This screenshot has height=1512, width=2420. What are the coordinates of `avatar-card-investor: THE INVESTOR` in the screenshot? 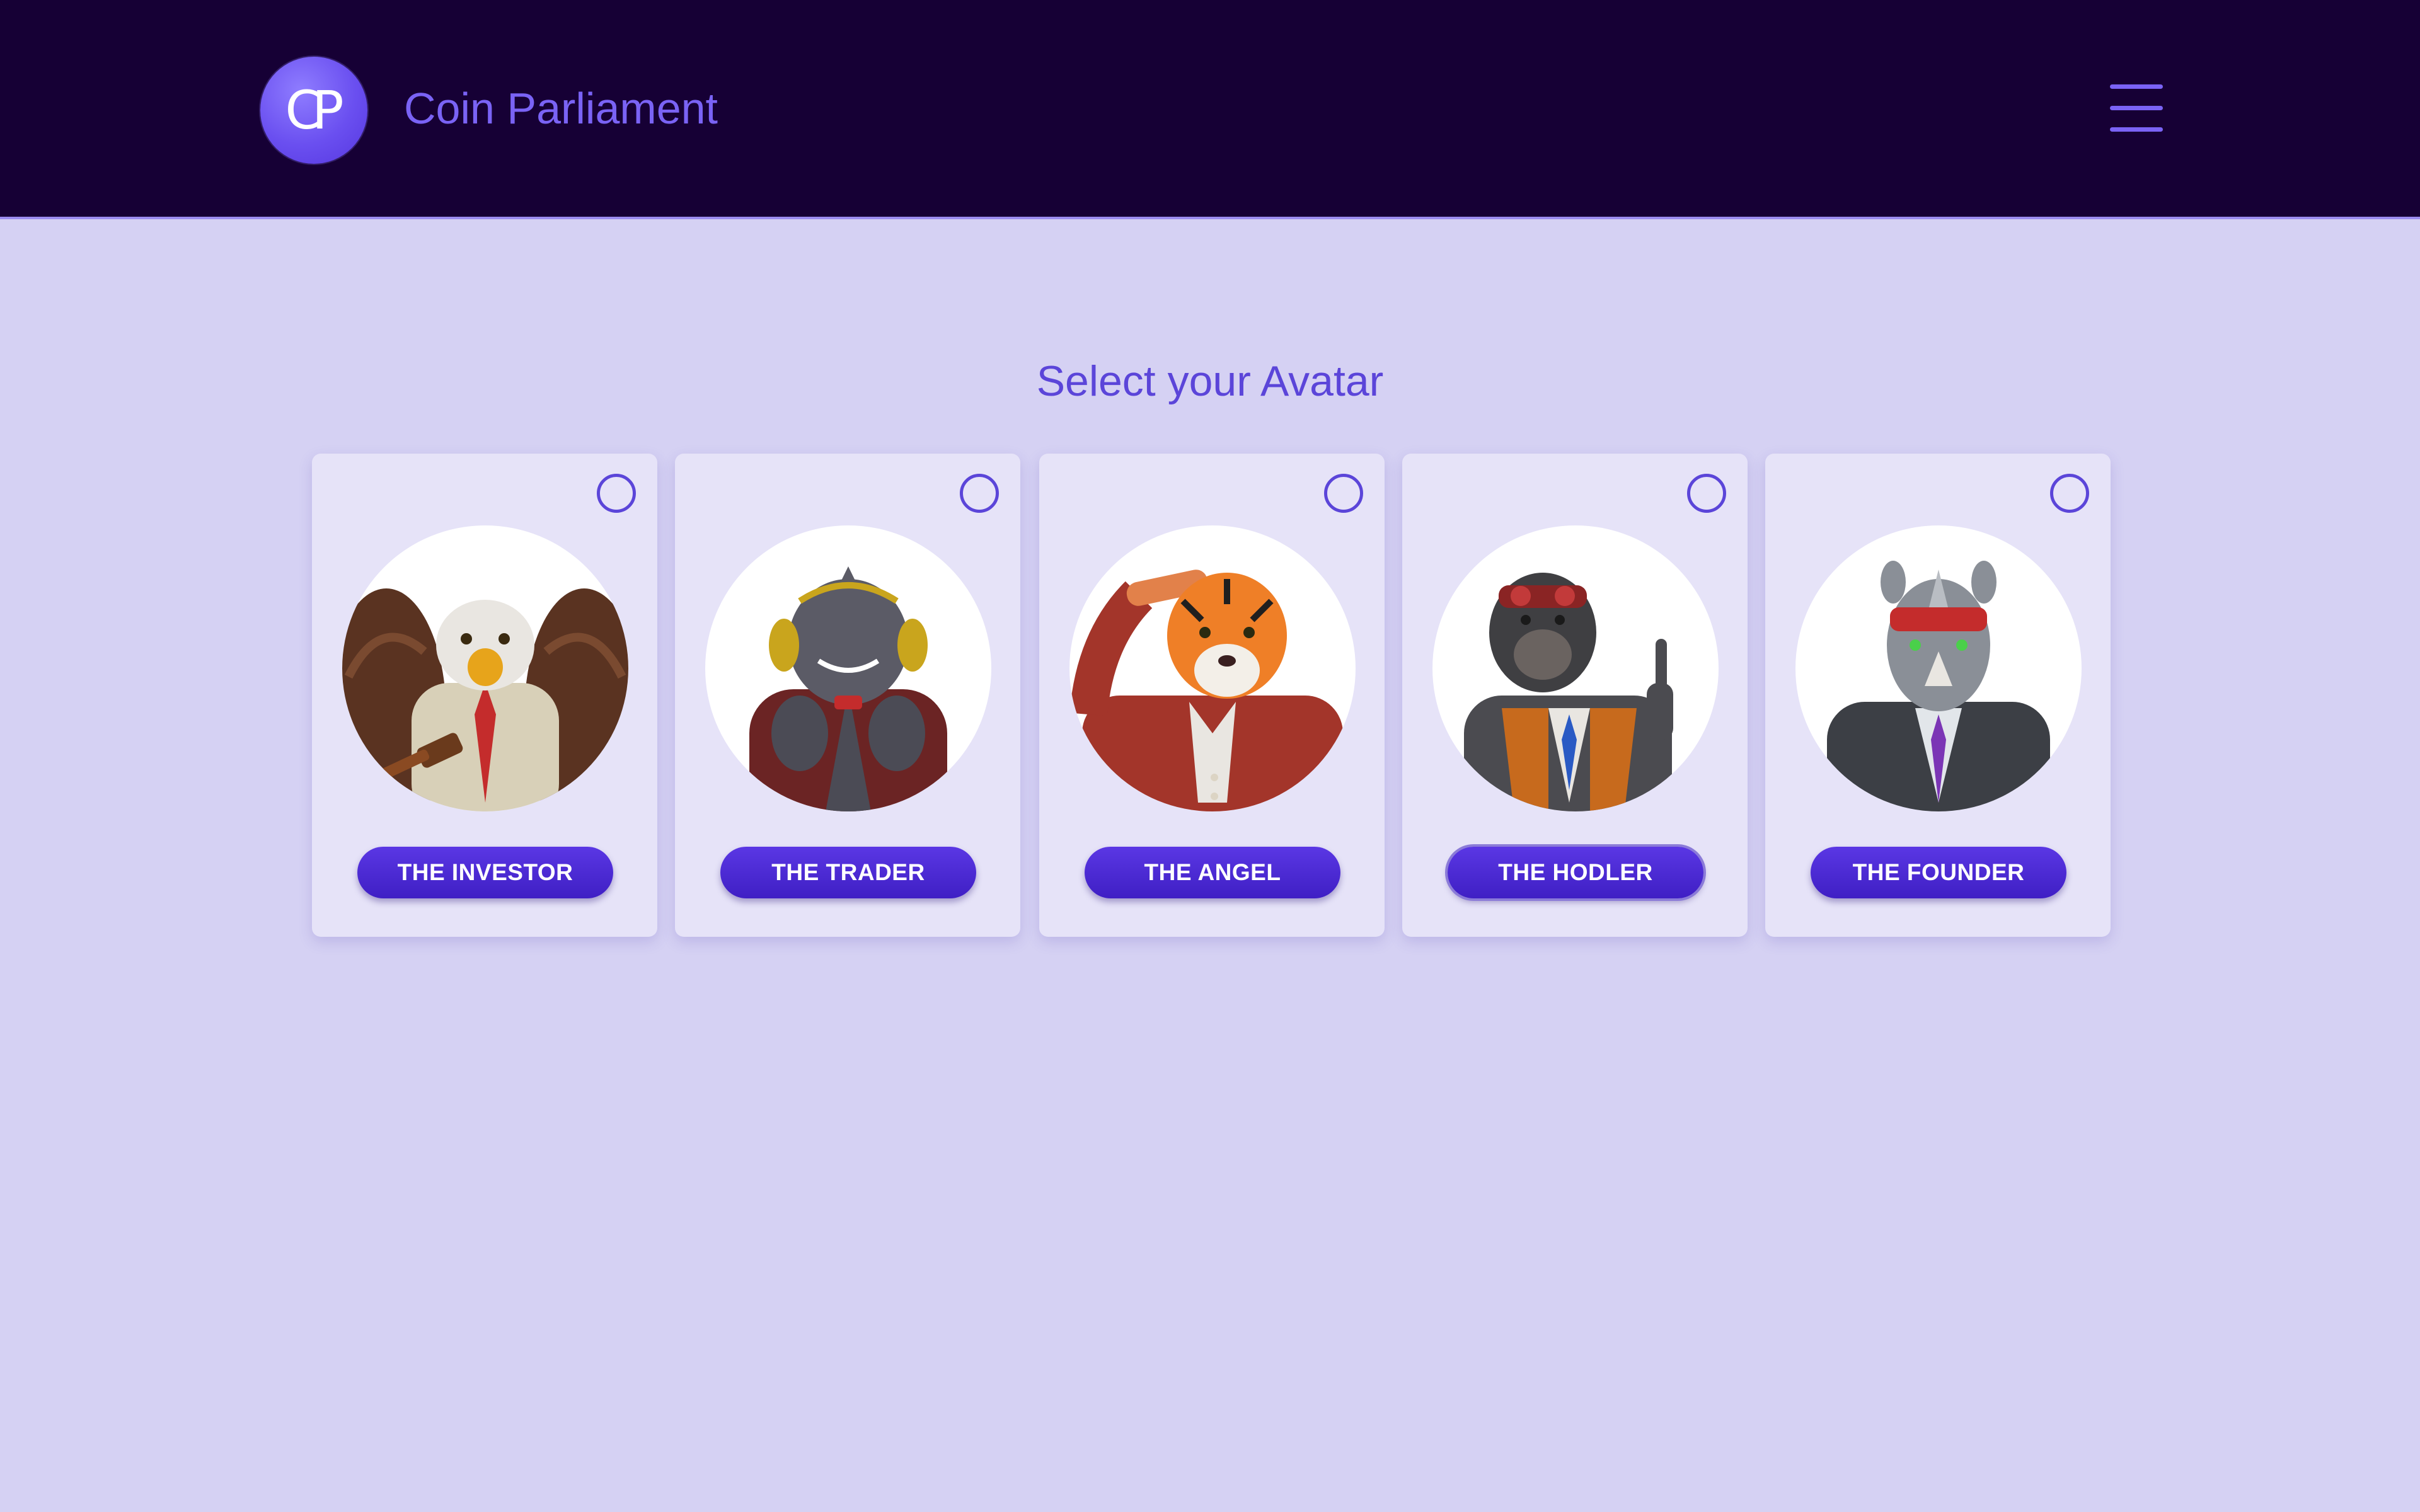 It's located at (485, 695).